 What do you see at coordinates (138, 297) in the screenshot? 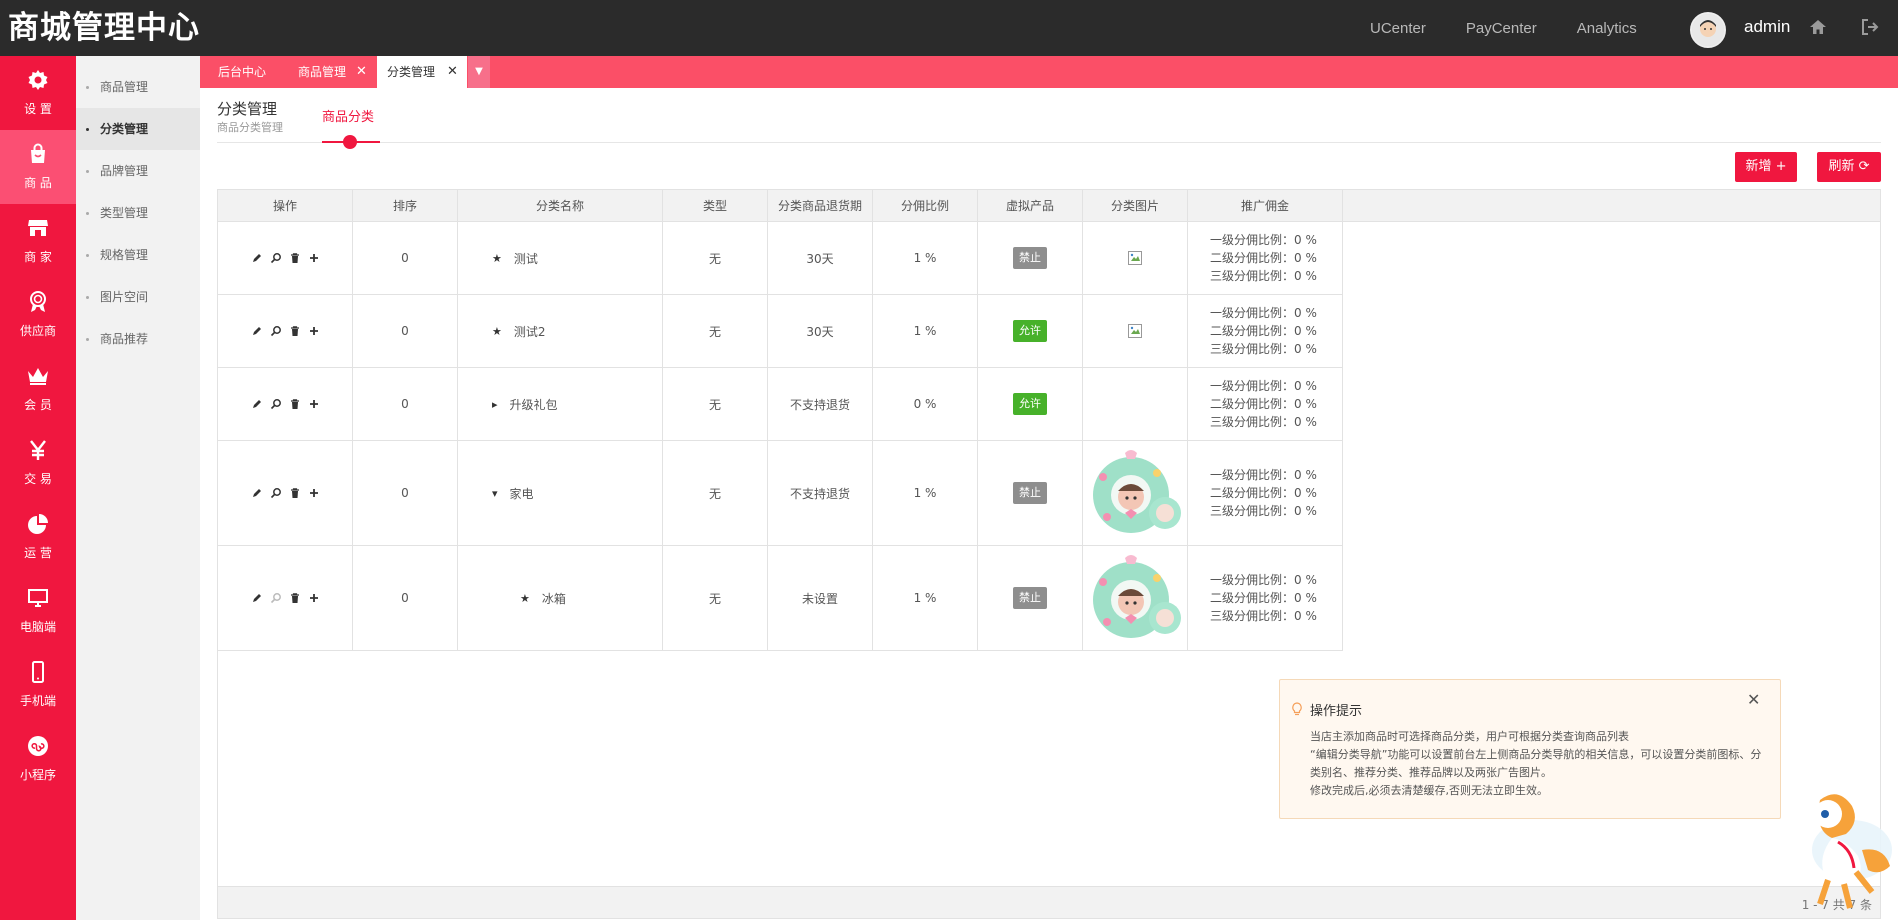
I see `subnav-item-images: 图片空间` at bounding box center [138, 297].